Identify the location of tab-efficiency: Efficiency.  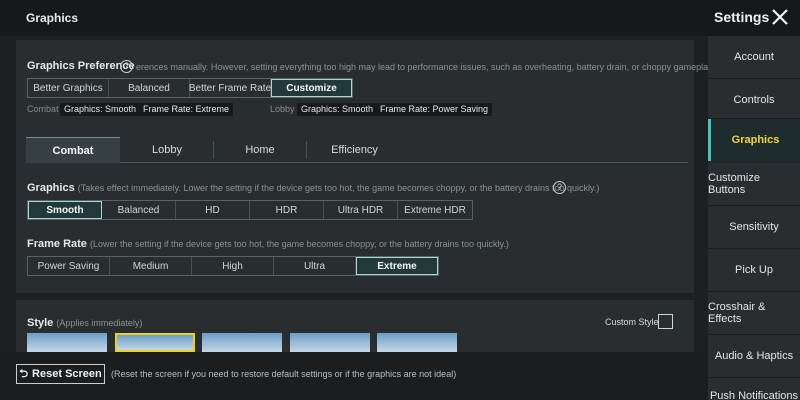
(354, 150).